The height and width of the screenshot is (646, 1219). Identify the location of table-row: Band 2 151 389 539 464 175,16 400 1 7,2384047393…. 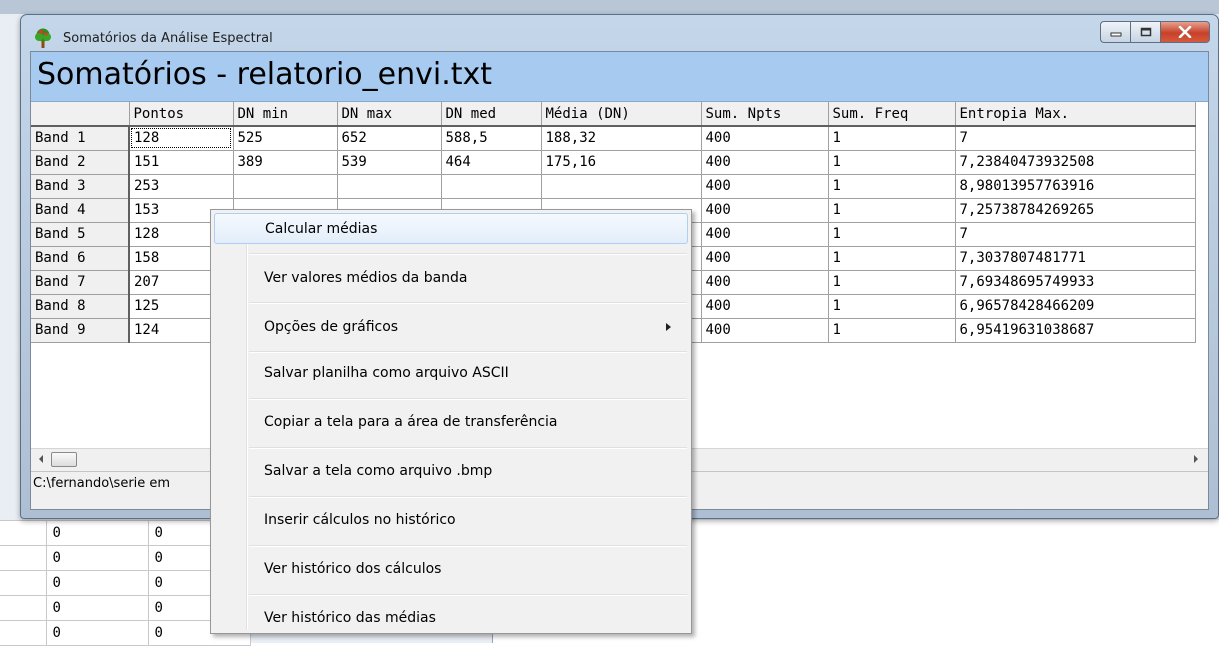
(613, 162).